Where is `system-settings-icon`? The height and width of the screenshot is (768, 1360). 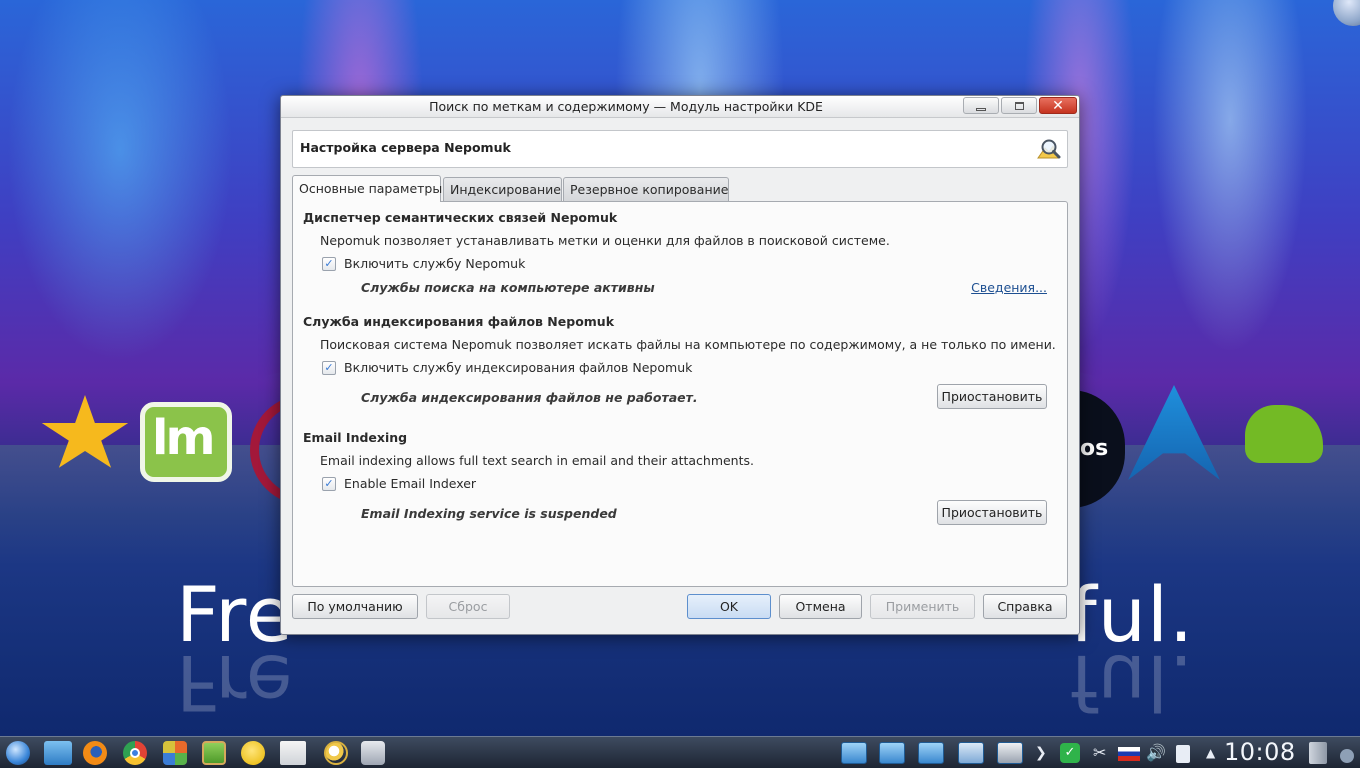
system-settings-icon is located at coordinates (175, 753).